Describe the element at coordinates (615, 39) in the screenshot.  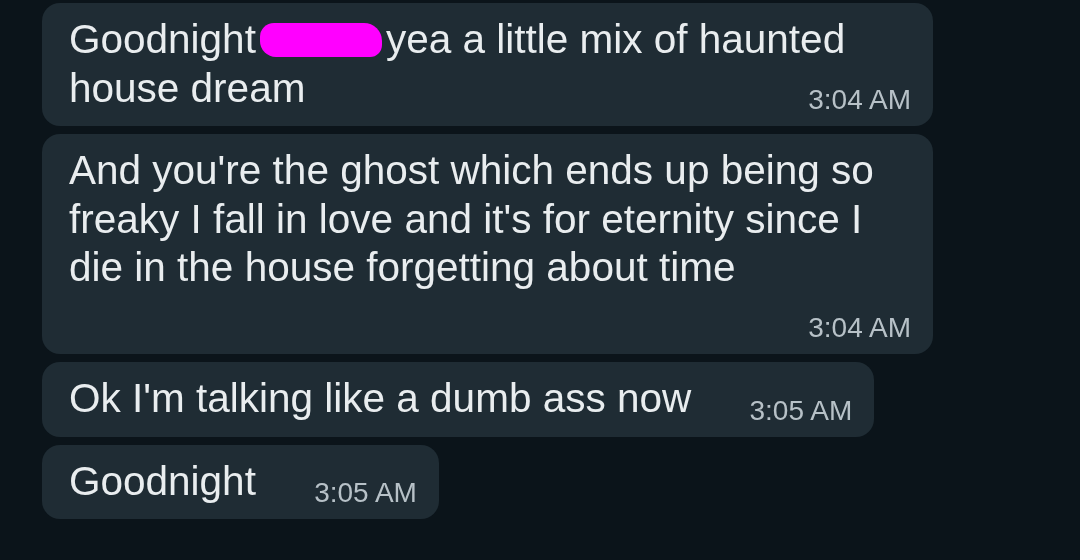
I see `message-text: yea a little mix of haunted` at that location.